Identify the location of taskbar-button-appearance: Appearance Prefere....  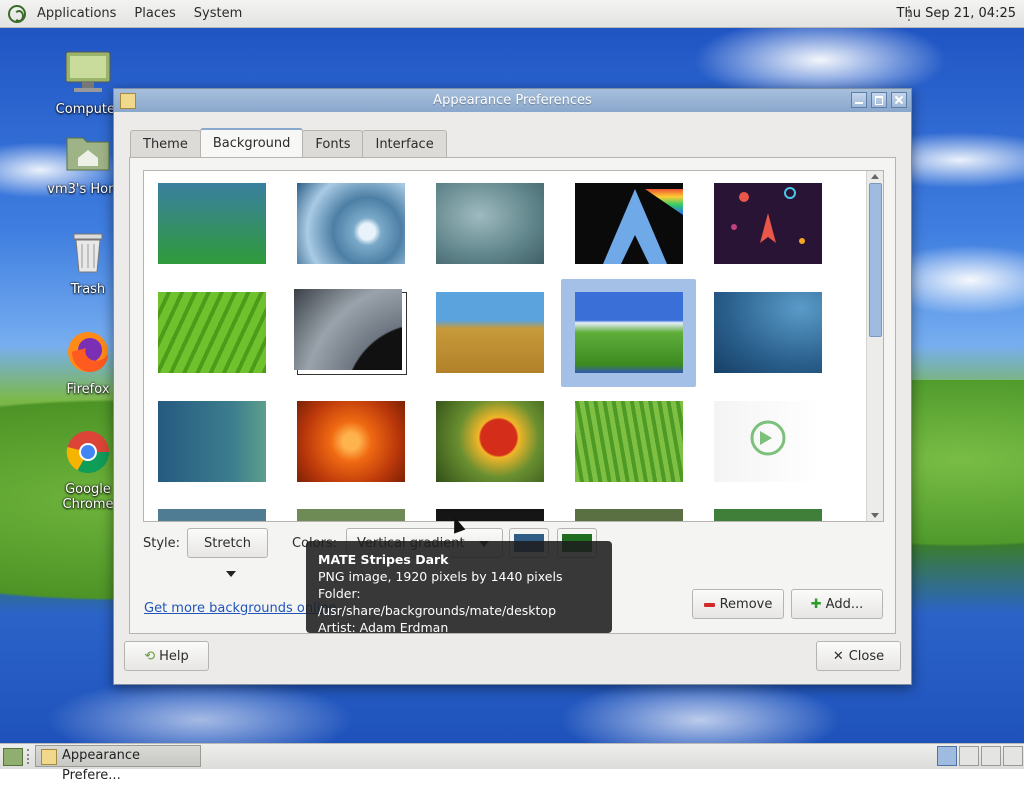
(118, 764).